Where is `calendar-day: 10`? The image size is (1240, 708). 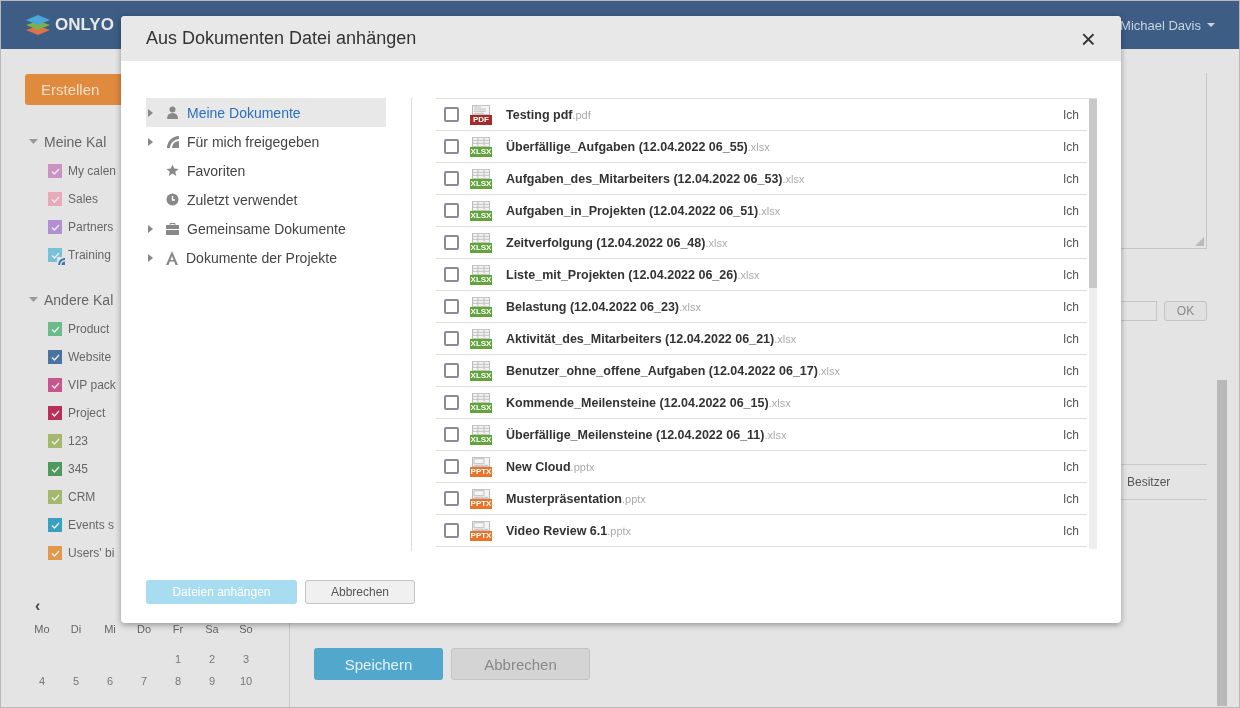
calendar-day: 10 is located at coordinates (246, 681).